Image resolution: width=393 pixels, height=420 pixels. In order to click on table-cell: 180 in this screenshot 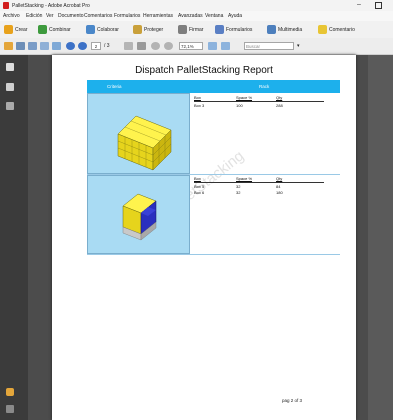, I will do `click(279, 192)`.